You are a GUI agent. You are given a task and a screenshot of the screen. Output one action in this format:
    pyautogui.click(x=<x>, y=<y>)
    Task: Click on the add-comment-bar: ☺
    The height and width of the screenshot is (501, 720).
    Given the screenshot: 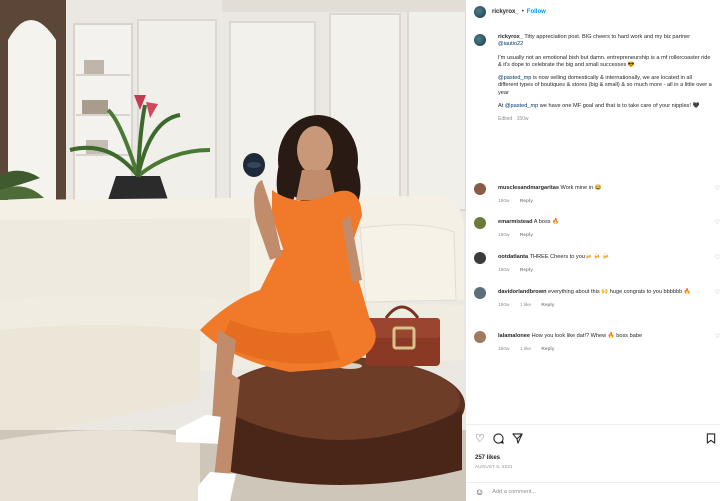 What is the action you would take?
    pyautogui.click(x=593, y=491)
    